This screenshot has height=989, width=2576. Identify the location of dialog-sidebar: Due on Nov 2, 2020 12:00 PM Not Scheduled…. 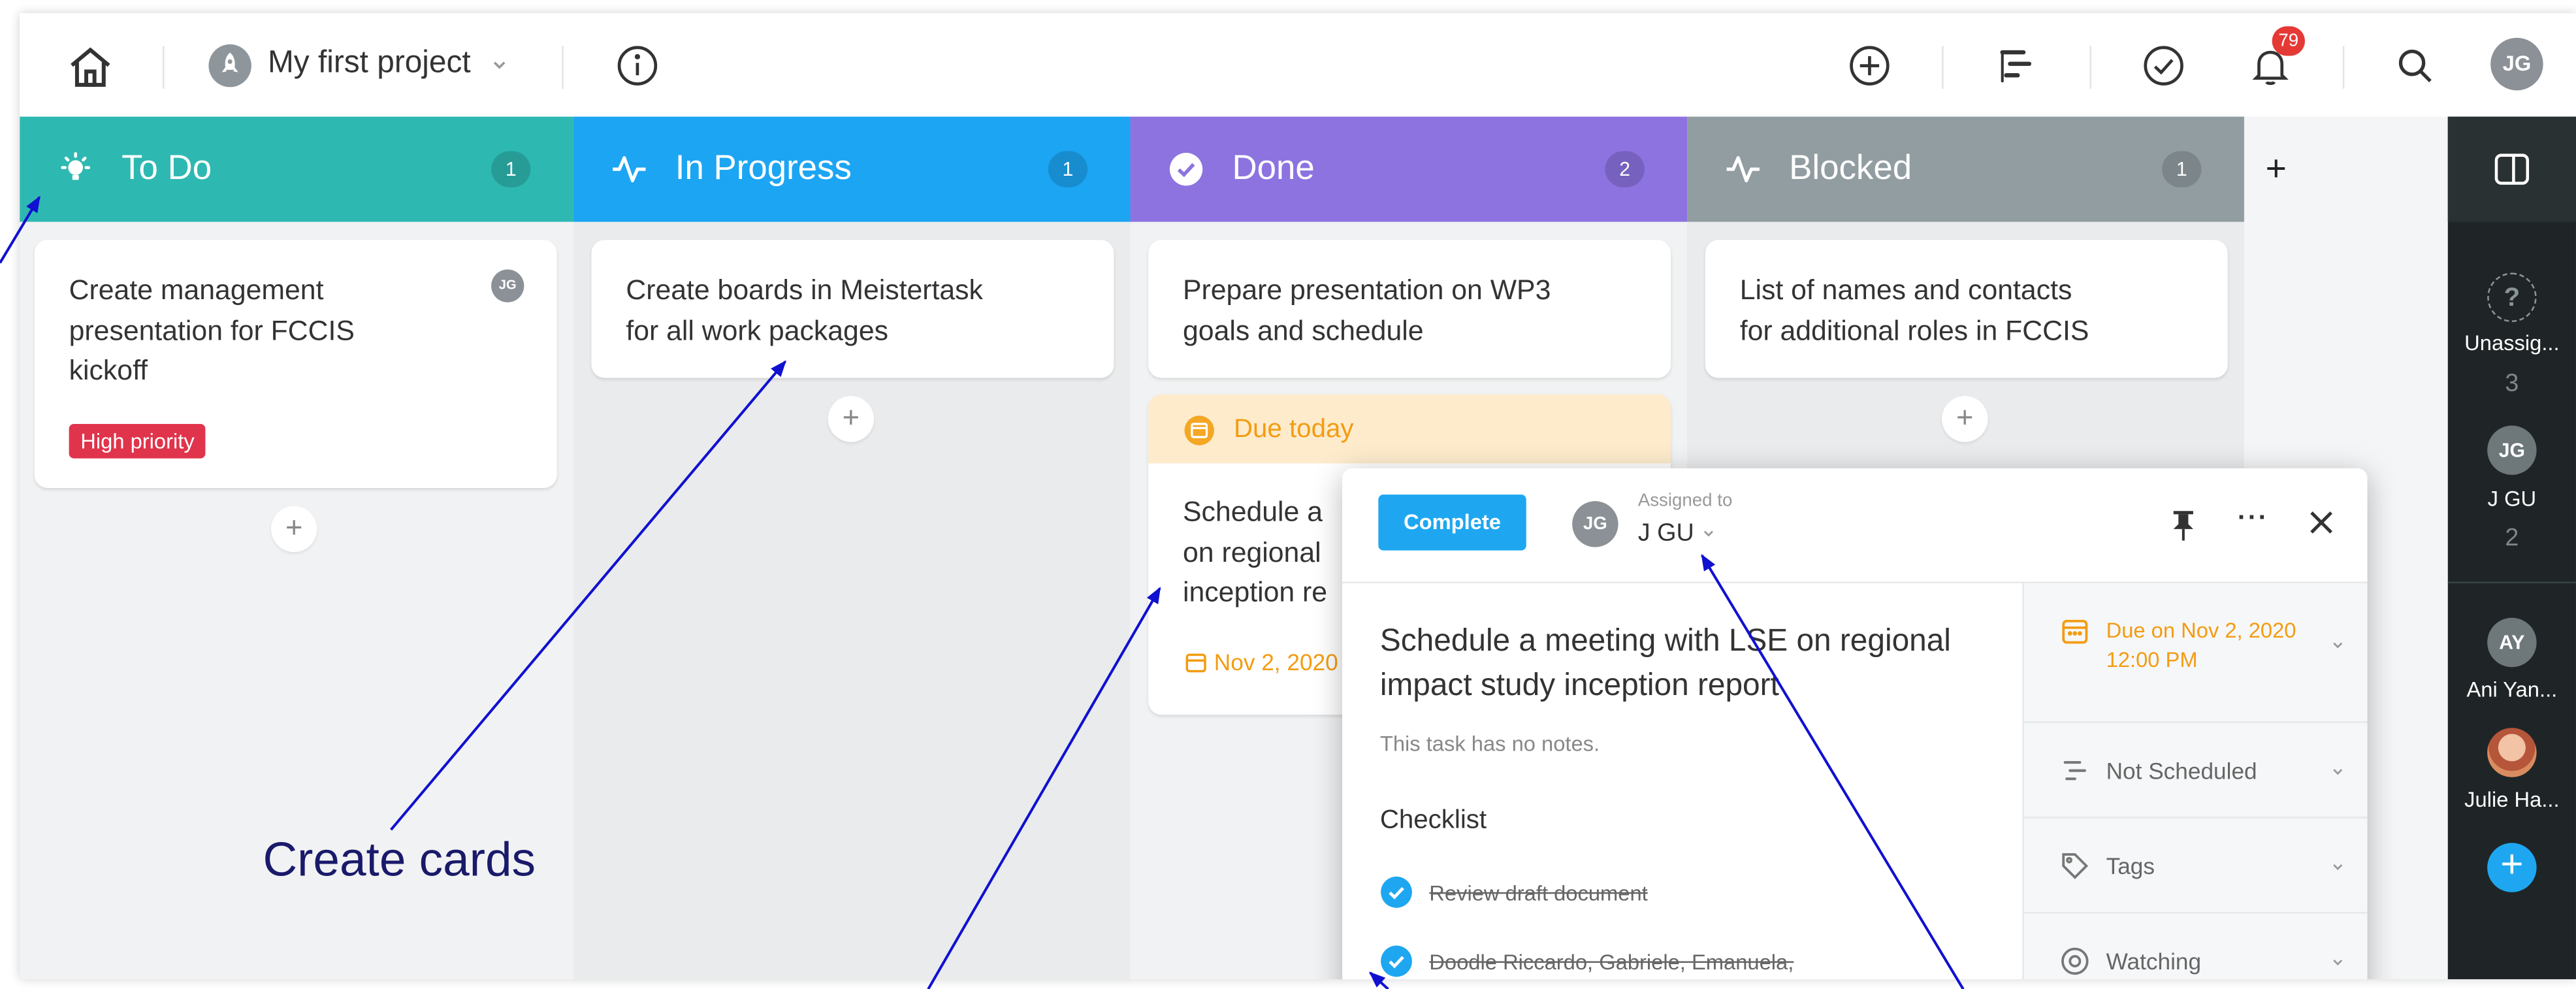
(2195, 781).